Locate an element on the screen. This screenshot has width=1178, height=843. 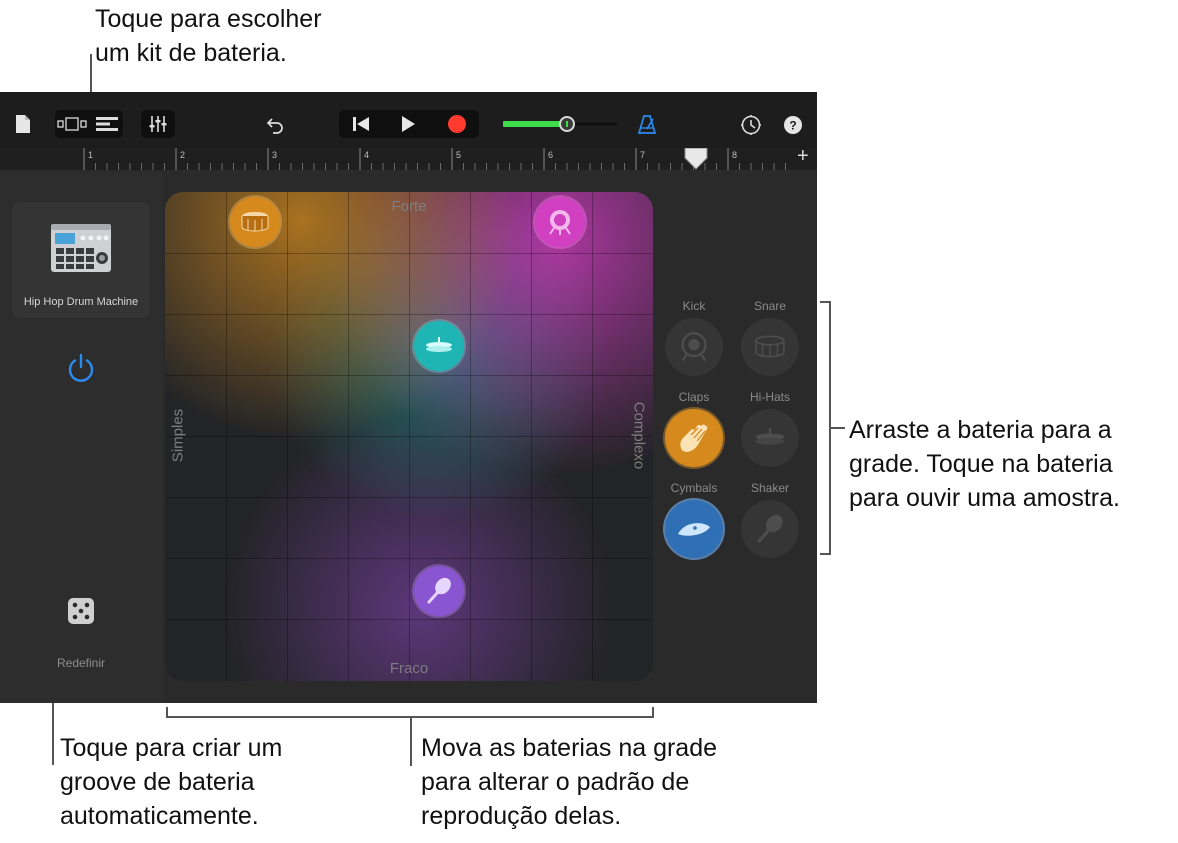
callout-text: um kit de bateria. is located at coordinates (191, 53).